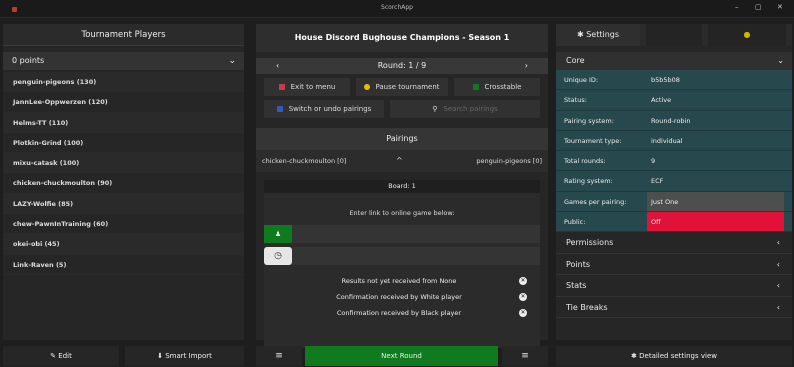  I want to click on settings-tab-label: Settings, so click(603, 34).